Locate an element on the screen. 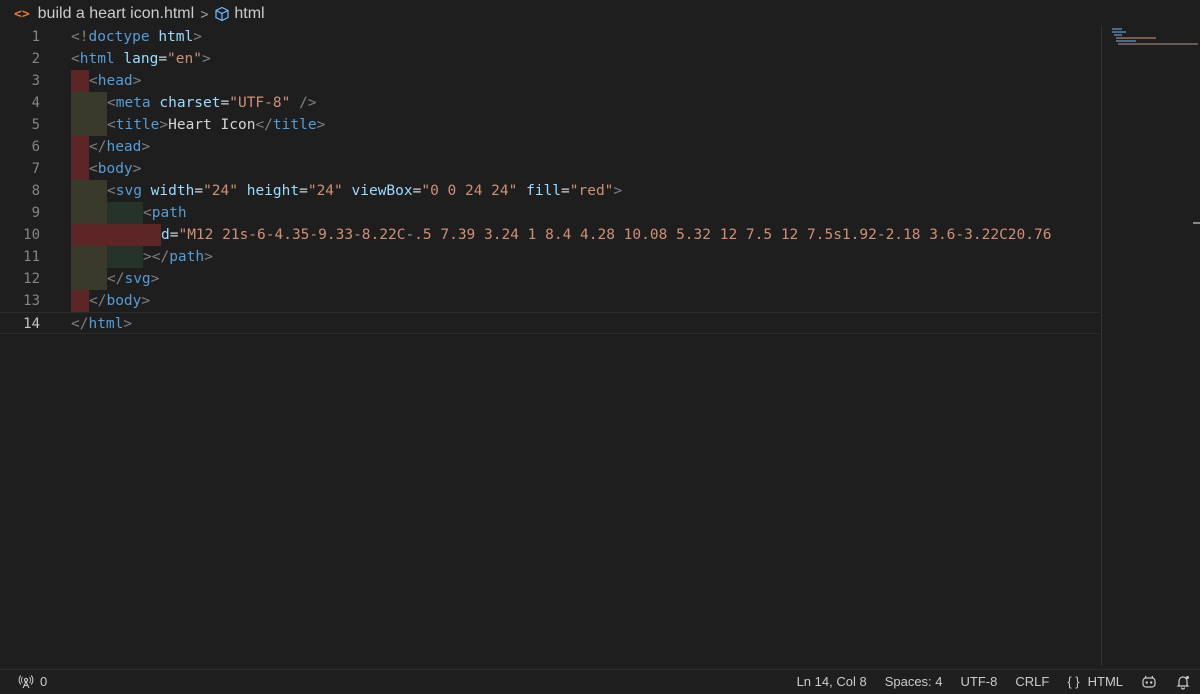  indentation-setting: Spaces: 4 is located at coordinates (914, 681).